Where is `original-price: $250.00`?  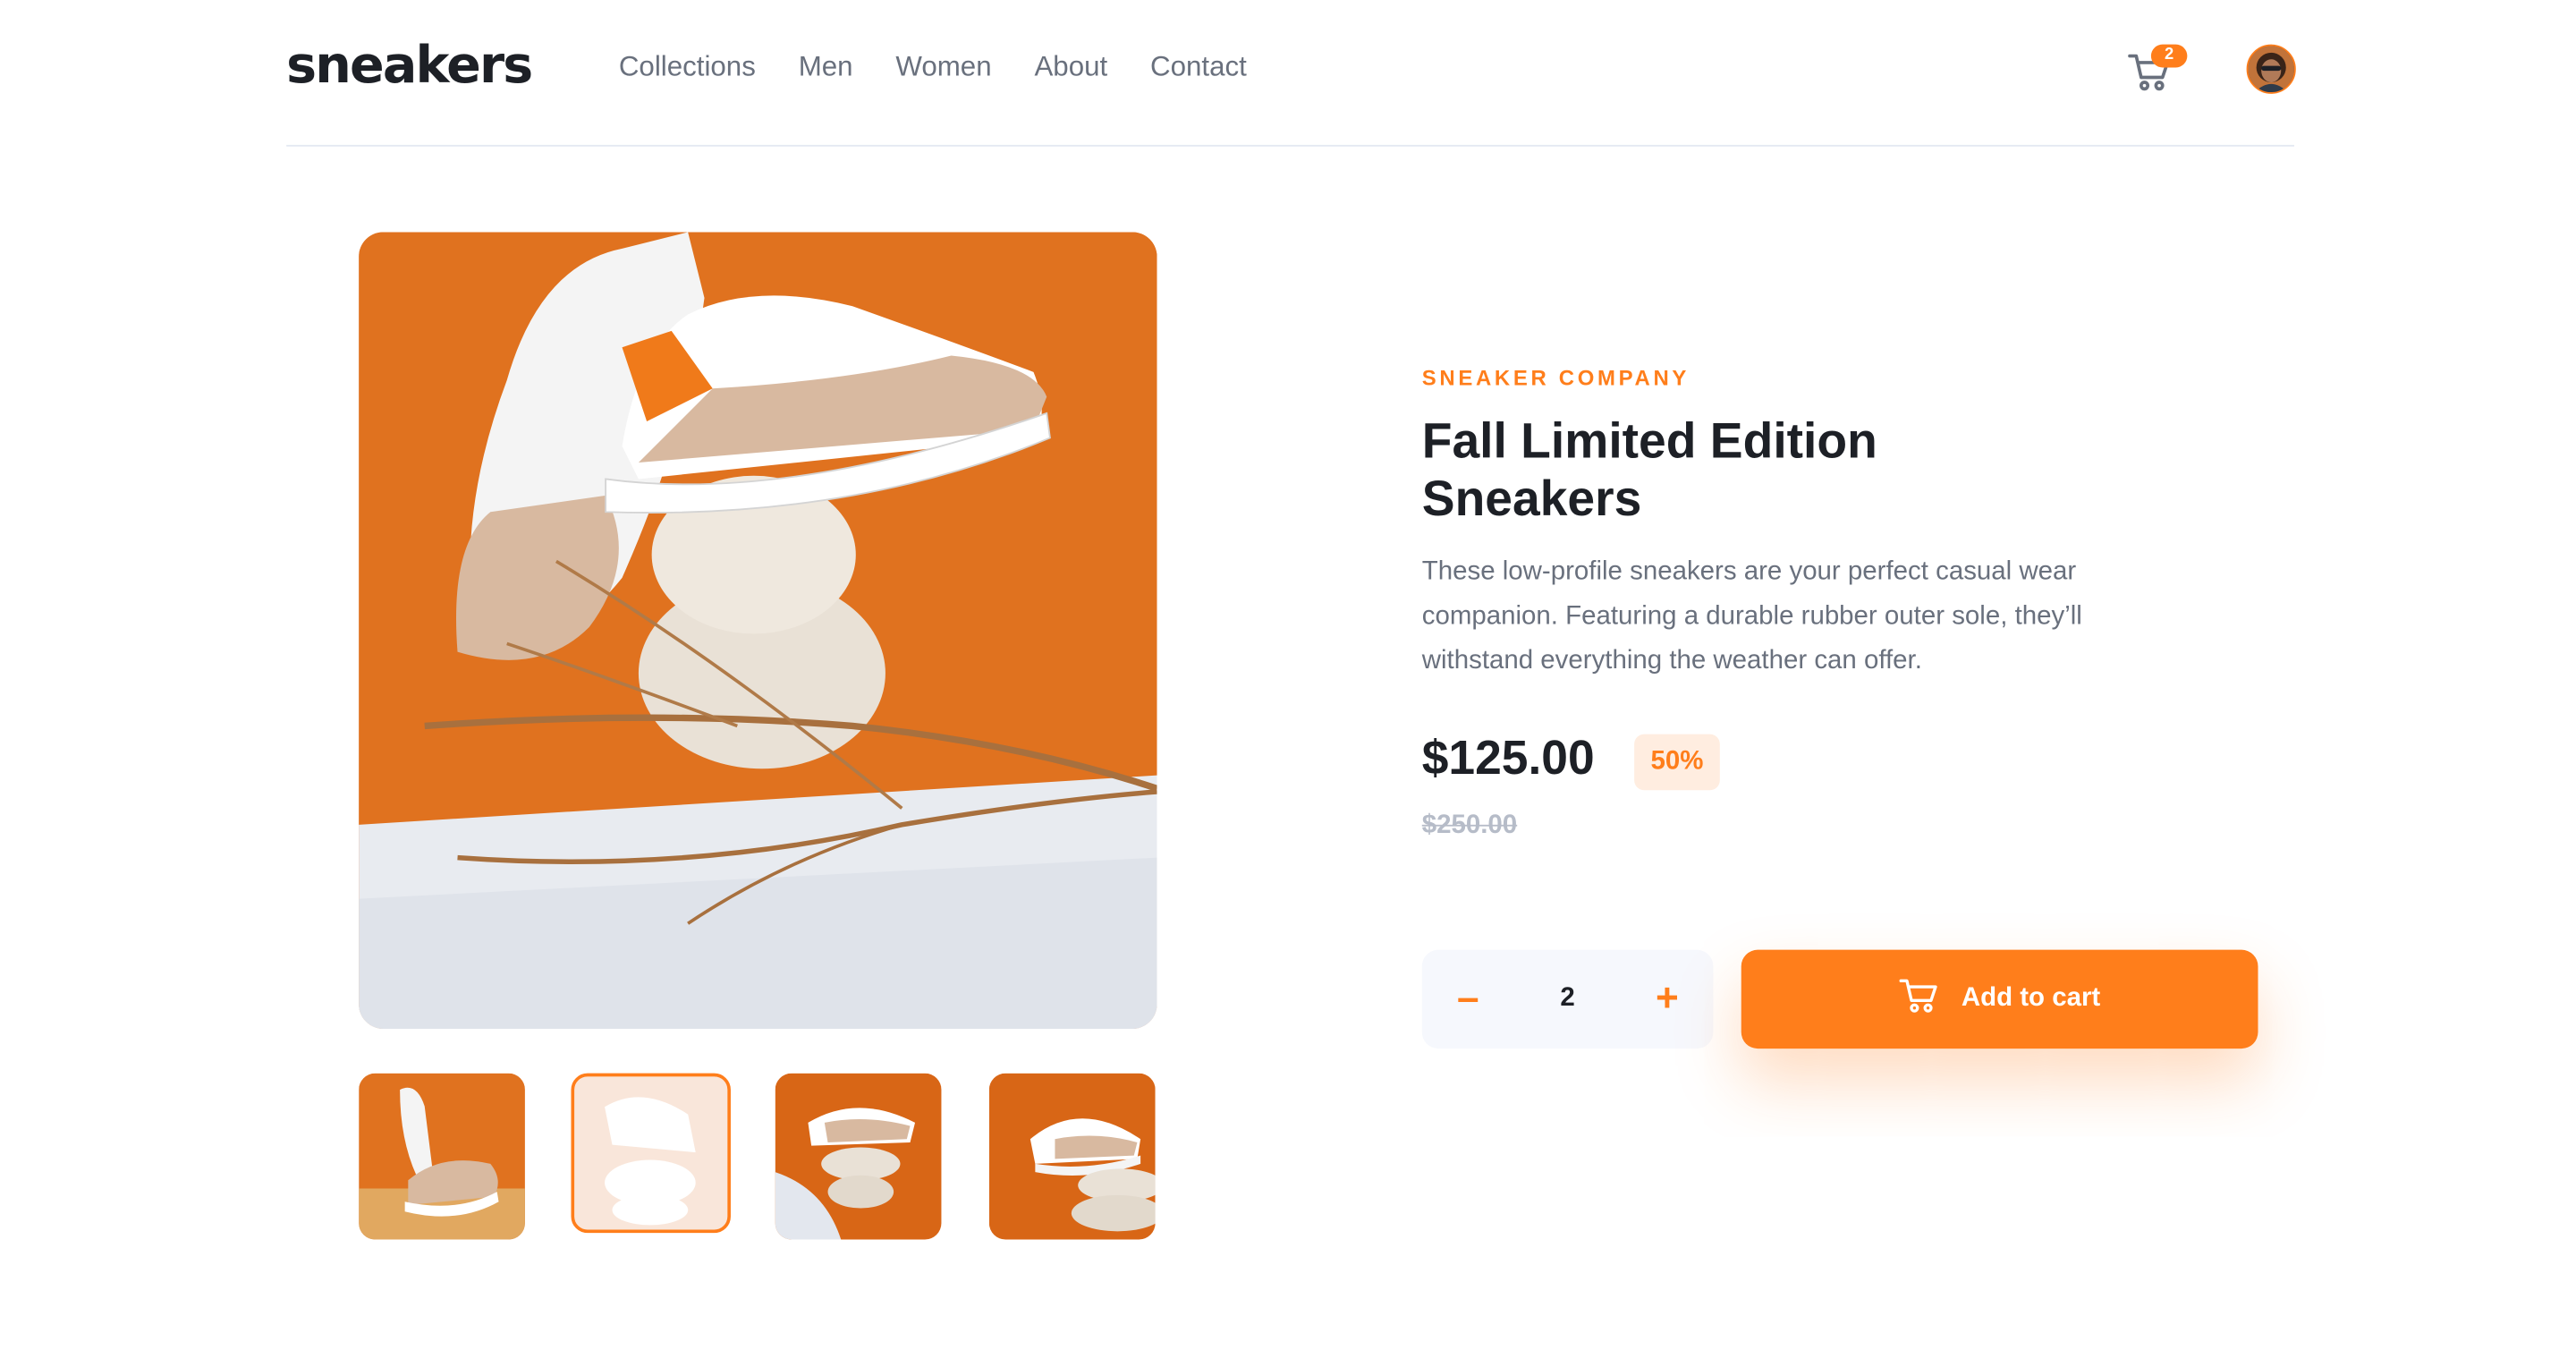
original-price: $250.00 is located at coordinates (1469, 825).